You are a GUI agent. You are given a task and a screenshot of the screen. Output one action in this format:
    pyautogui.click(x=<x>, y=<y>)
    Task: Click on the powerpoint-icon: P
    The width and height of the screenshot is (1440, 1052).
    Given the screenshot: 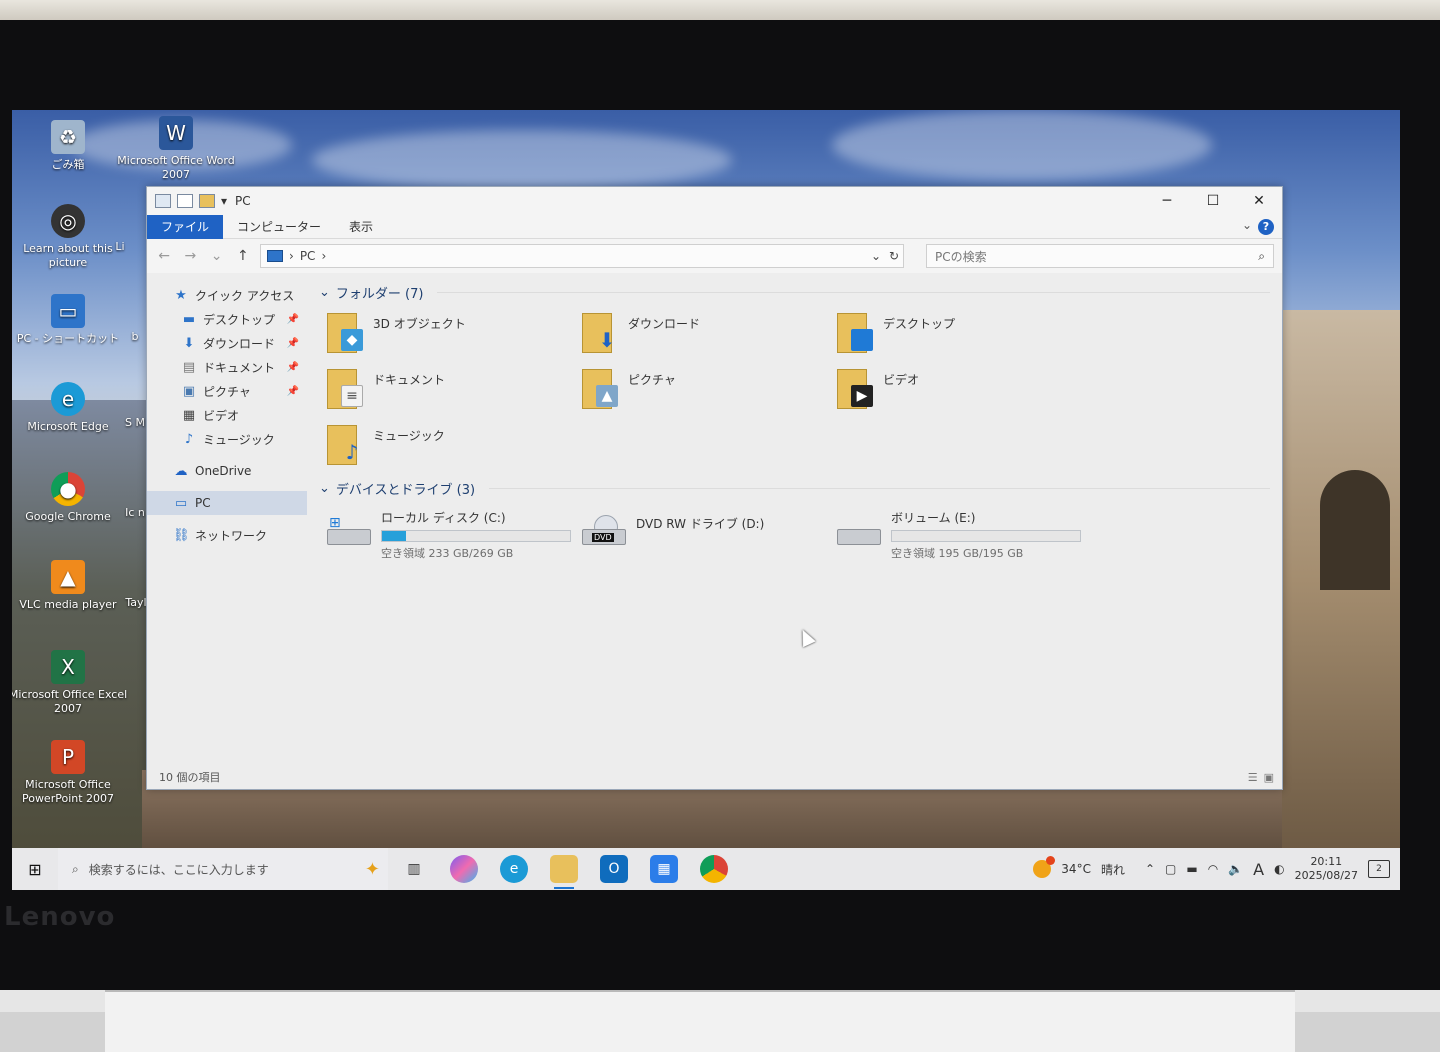 What is the action you would take?
    pyautogui.click(x=68, y=757)
    